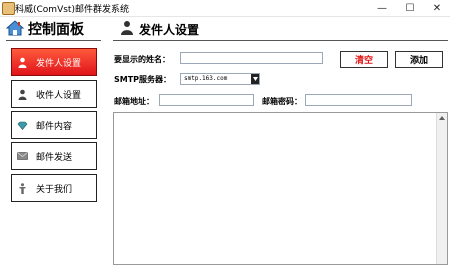 The image size is (450, 265). Describe the element at coordinates (22, 156) in the screenshot. I see `mail-send-icon` at that location.